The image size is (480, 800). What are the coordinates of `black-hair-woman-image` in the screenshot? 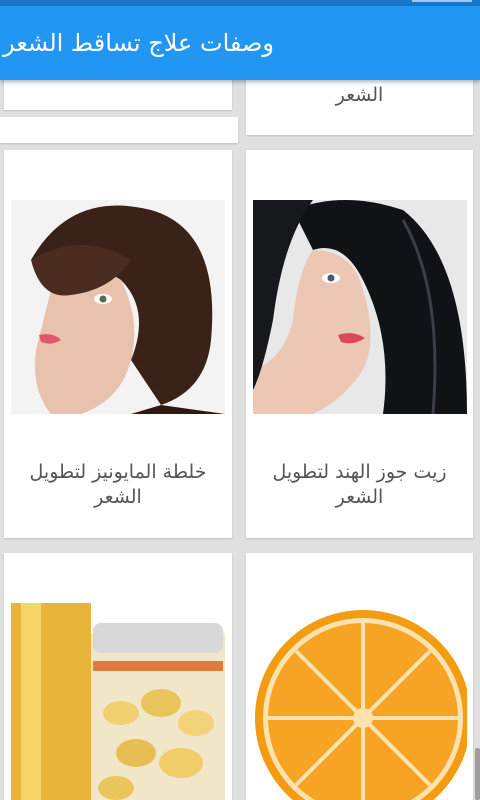 It's located at (360, 307).